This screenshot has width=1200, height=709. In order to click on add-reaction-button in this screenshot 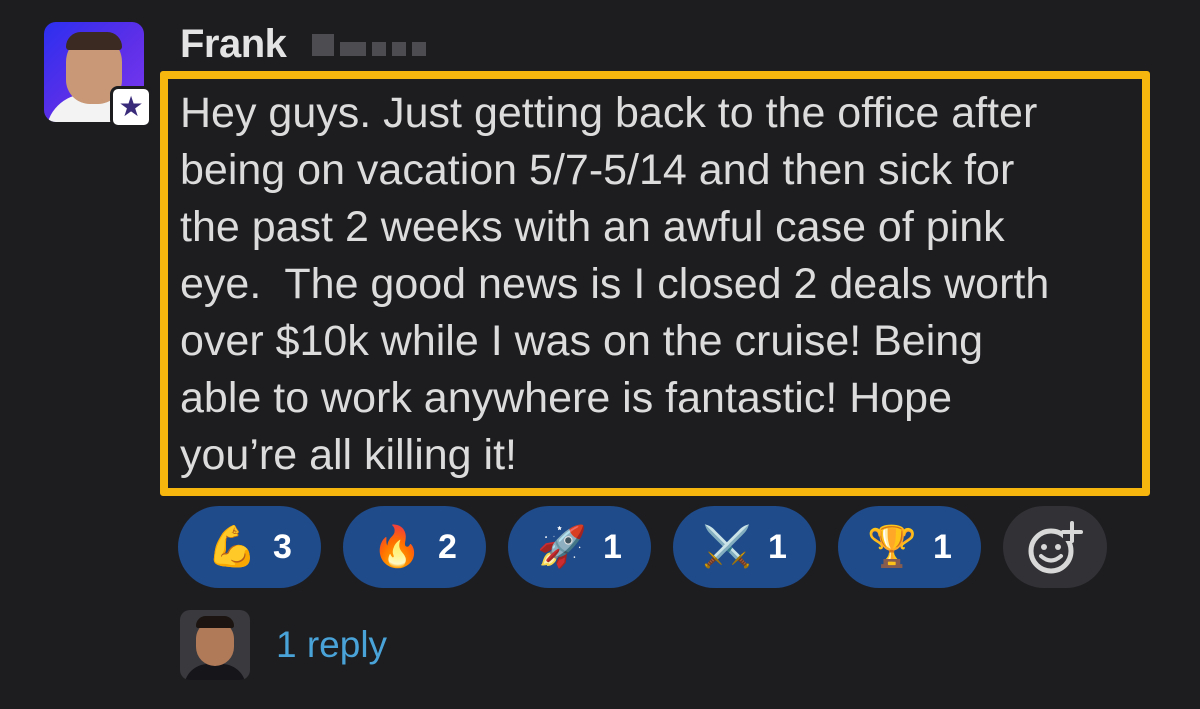, I will do `click(1055, 547)`.